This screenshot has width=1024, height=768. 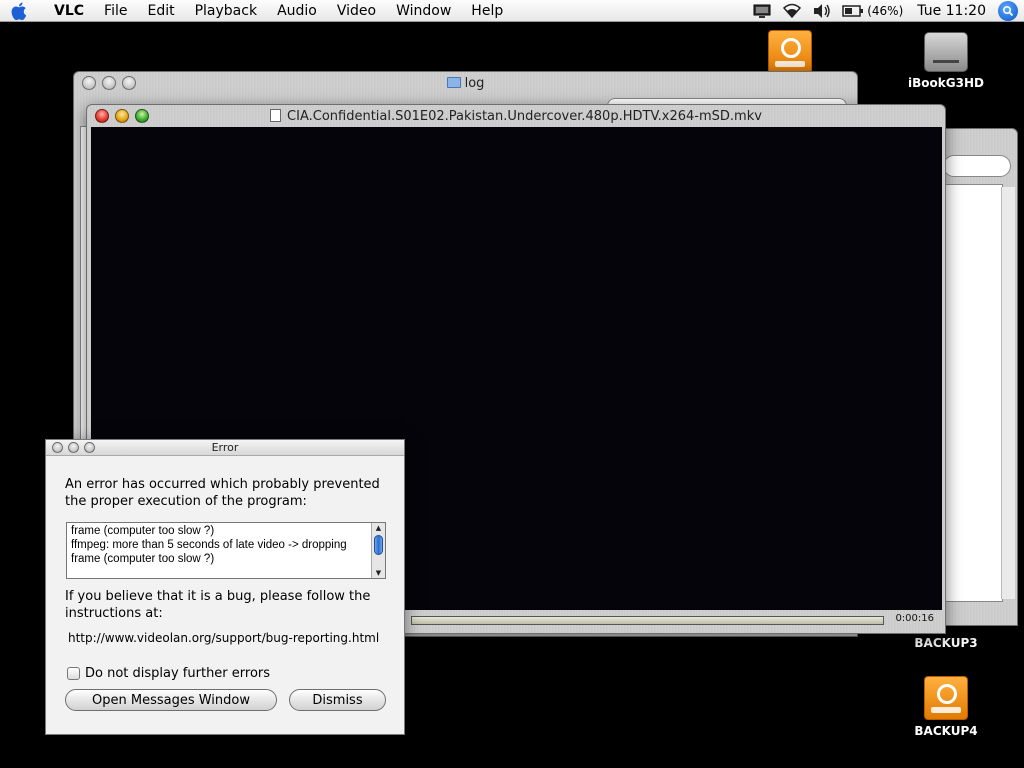 I want to click on dialog-title: Error, so click(x=225, y=447).